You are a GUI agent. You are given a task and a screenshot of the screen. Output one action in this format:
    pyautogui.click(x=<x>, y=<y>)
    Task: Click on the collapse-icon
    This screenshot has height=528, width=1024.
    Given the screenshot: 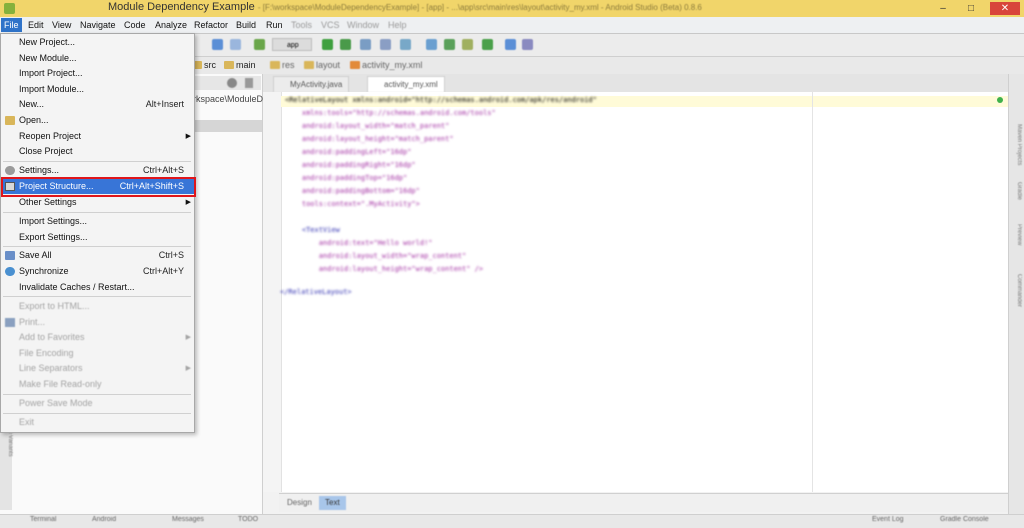 What is the action you would take?
    pyautogui.click(x=249, y=83)
    